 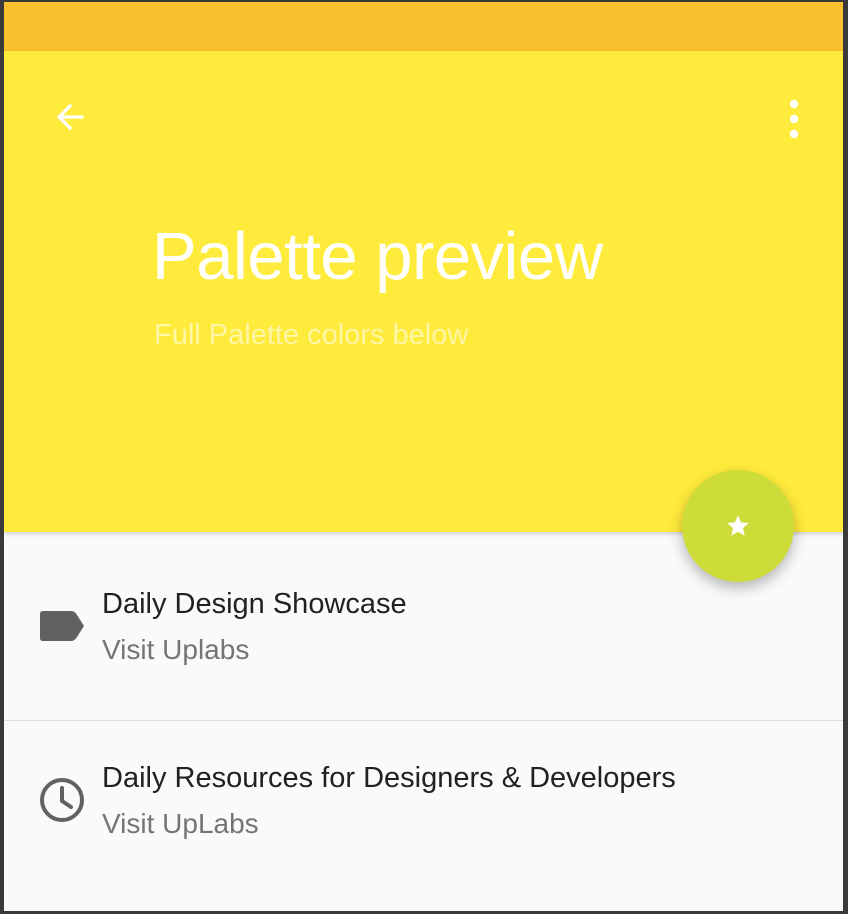 What do you see at coordinates (377, 256) in the screenshot?
I see `page-title: Palette preview` at bounding box center [377, 256].